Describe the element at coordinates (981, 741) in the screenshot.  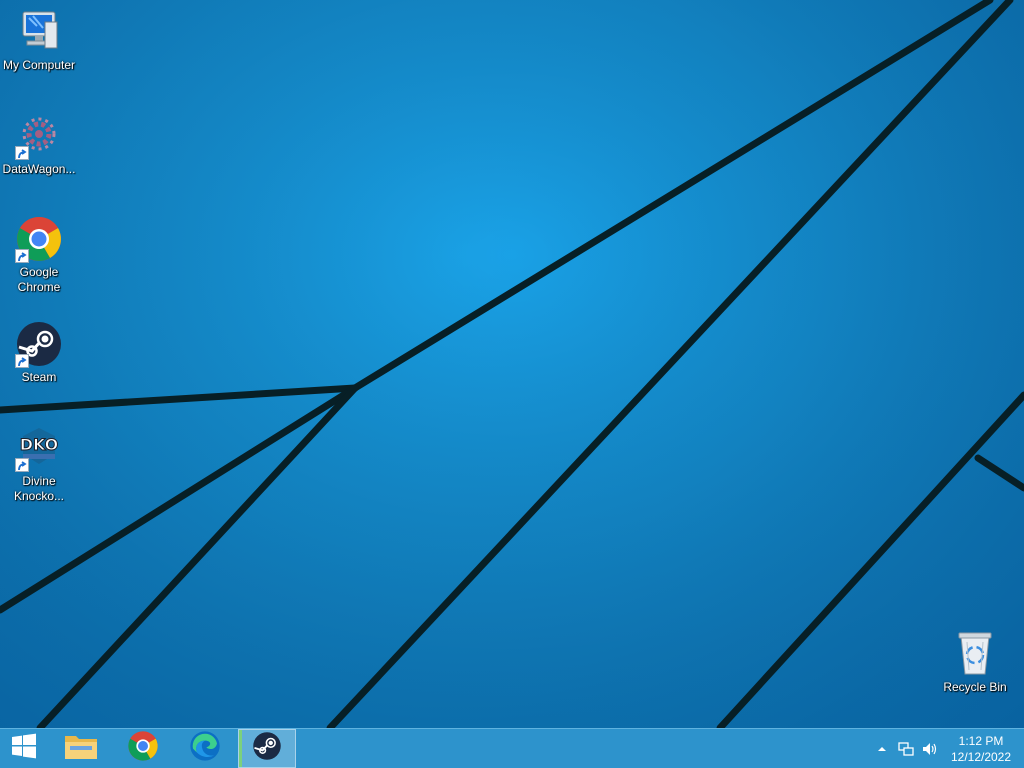
I see `clock-time: 1:12 PM` at that location.